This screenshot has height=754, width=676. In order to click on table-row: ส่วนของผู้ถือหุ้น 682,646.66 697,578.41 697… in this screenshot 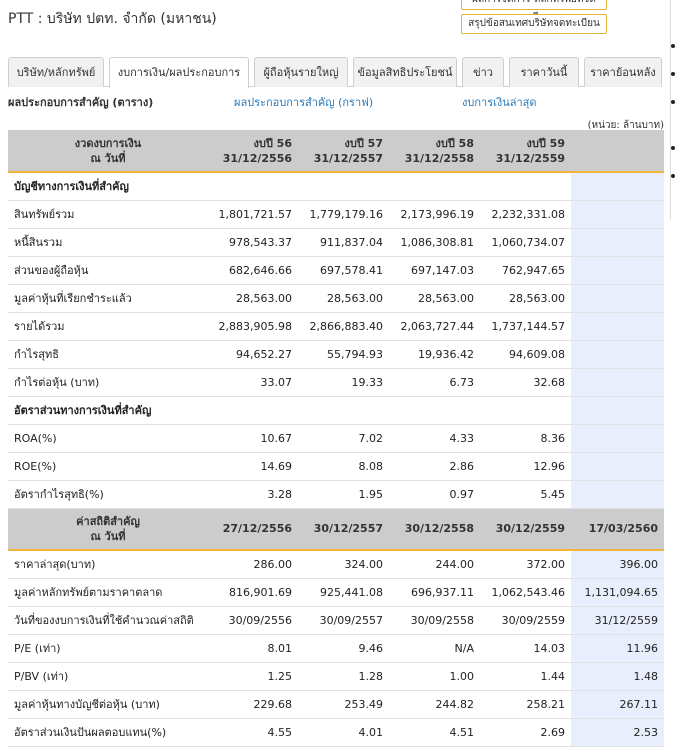, I will do `click(336, 270)`.